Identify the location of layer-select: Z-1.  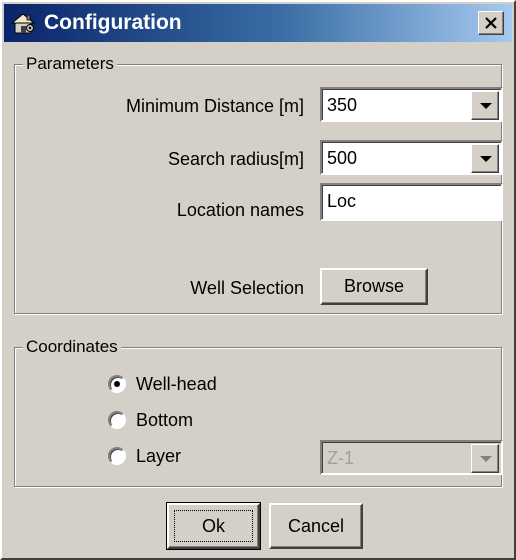
(411, 457).